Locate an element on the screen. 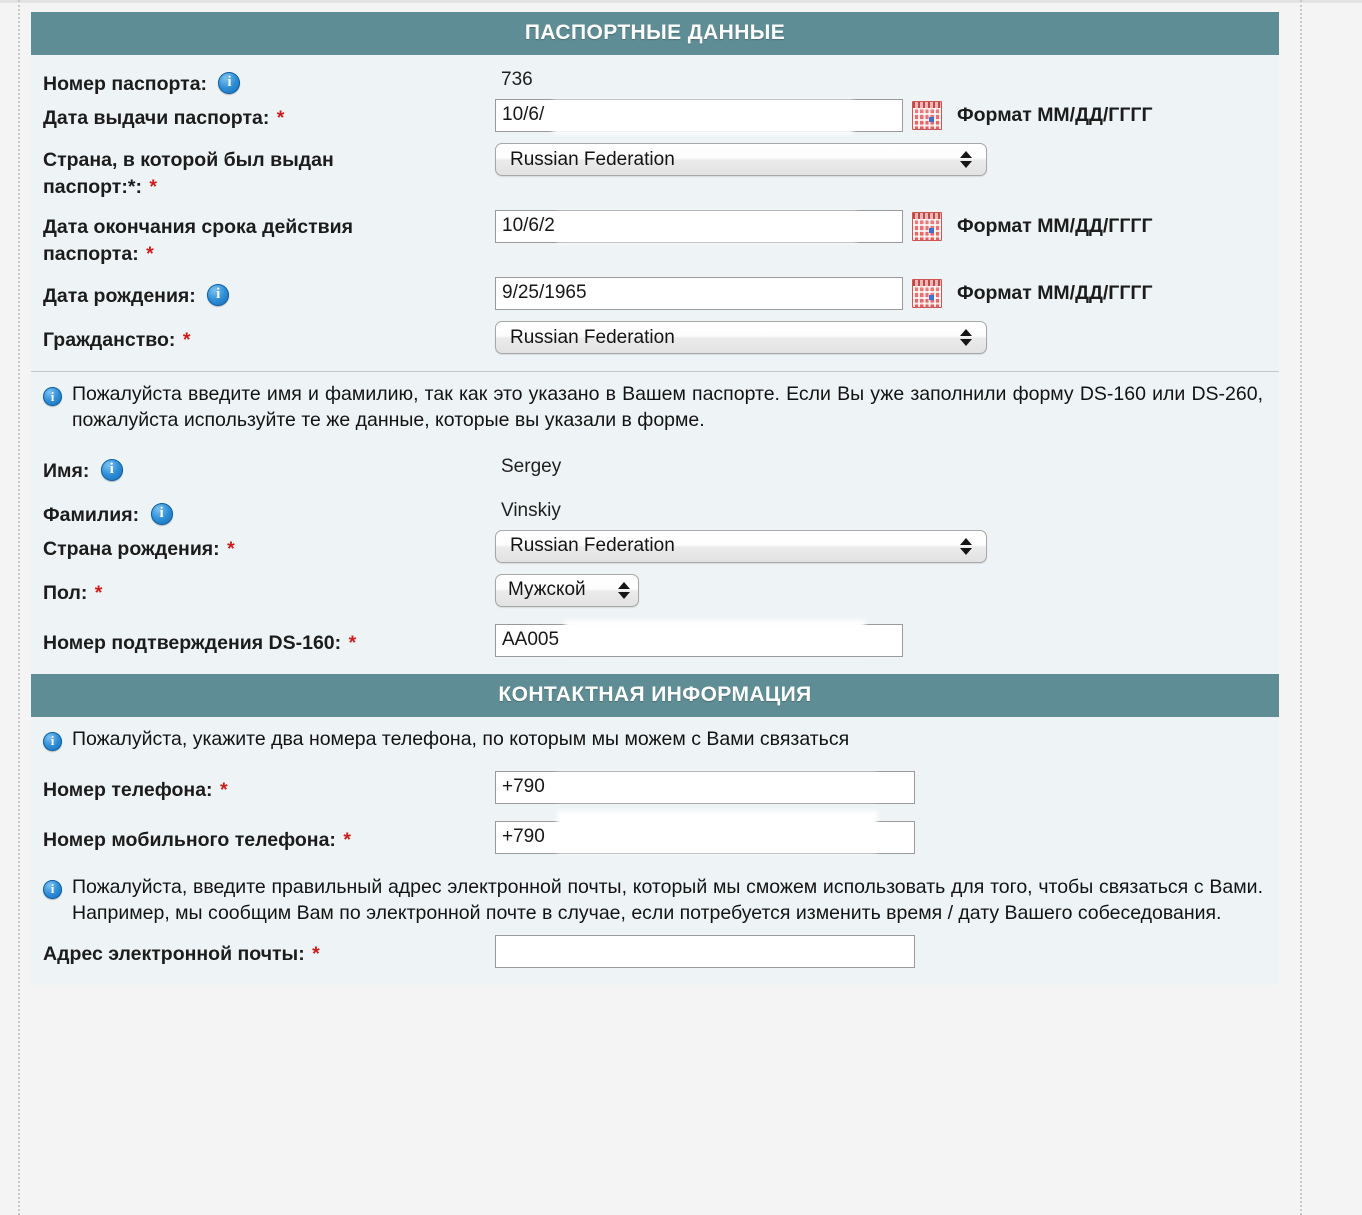  top-rule is located at coordinates (681, 1).